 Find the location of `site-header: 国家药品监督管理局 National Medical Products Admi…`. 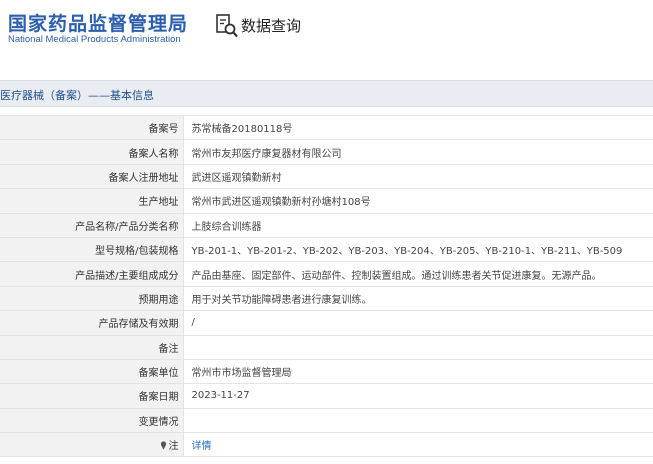

site-header: 国家药品监督管理局 National Medical Products Admi… is located at coordinates (326, 30).